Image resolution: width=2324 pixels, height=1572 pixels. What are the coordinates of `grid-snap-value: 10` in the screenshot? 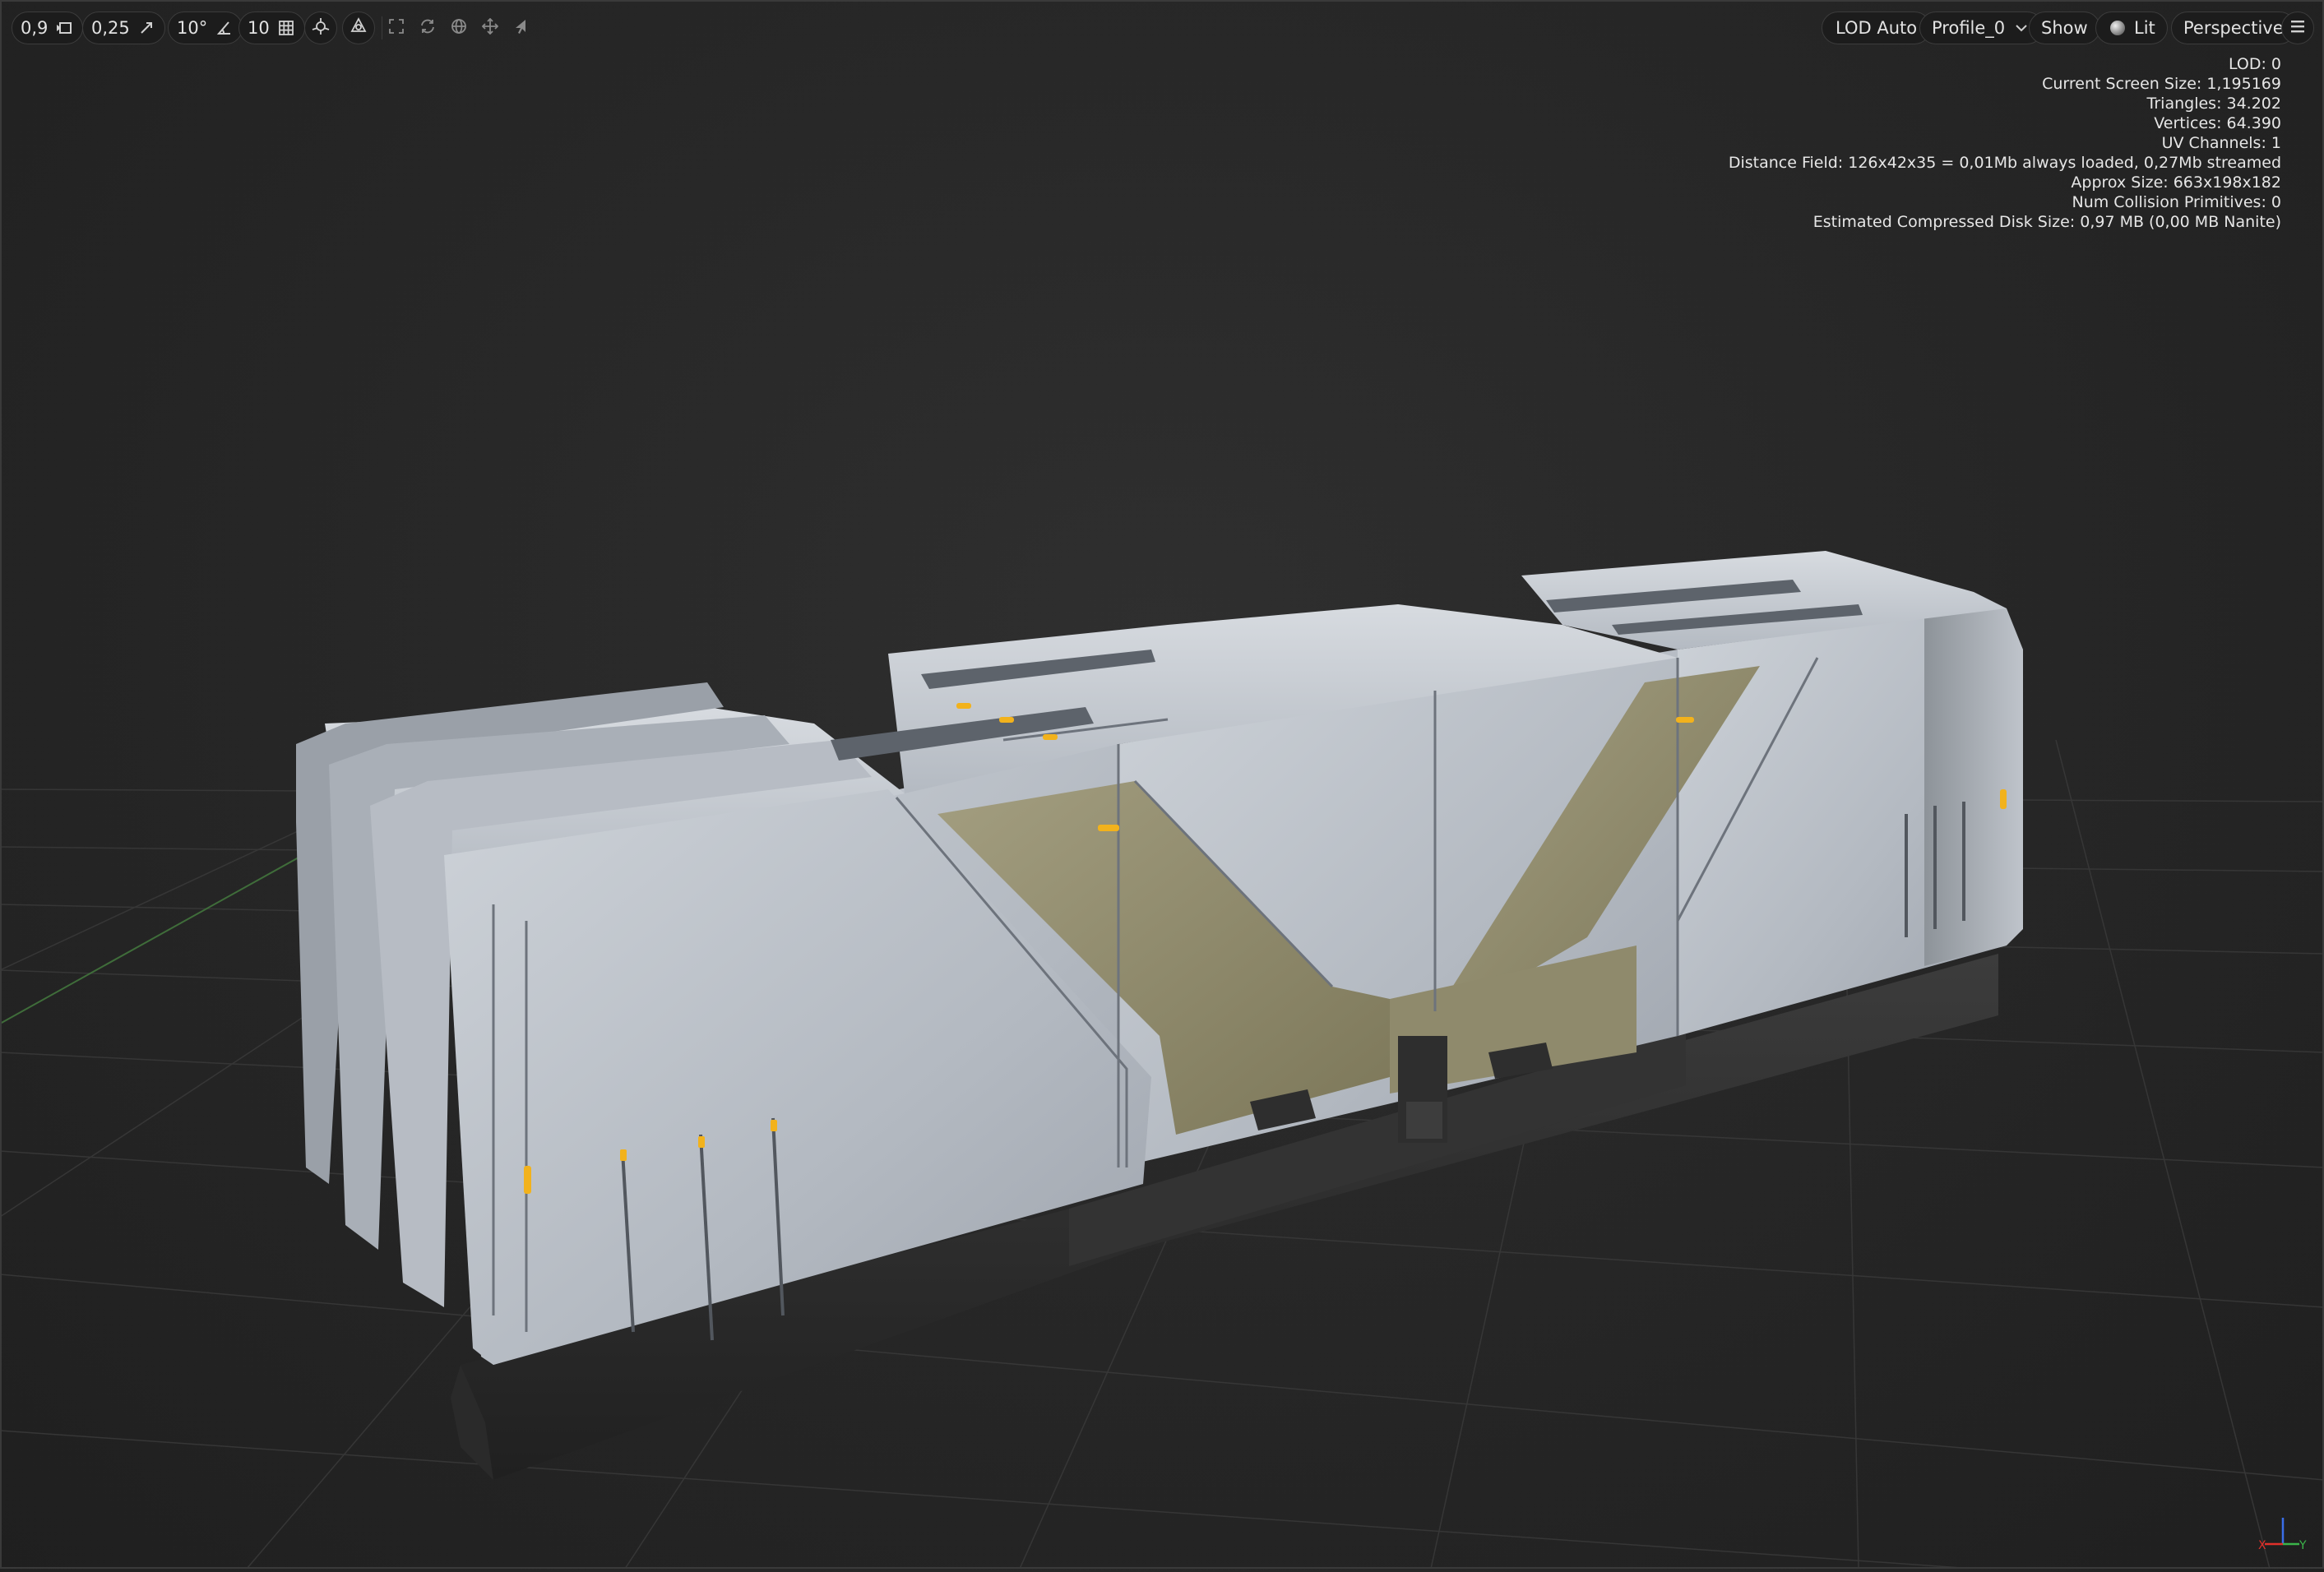 It's located at (259, 28).